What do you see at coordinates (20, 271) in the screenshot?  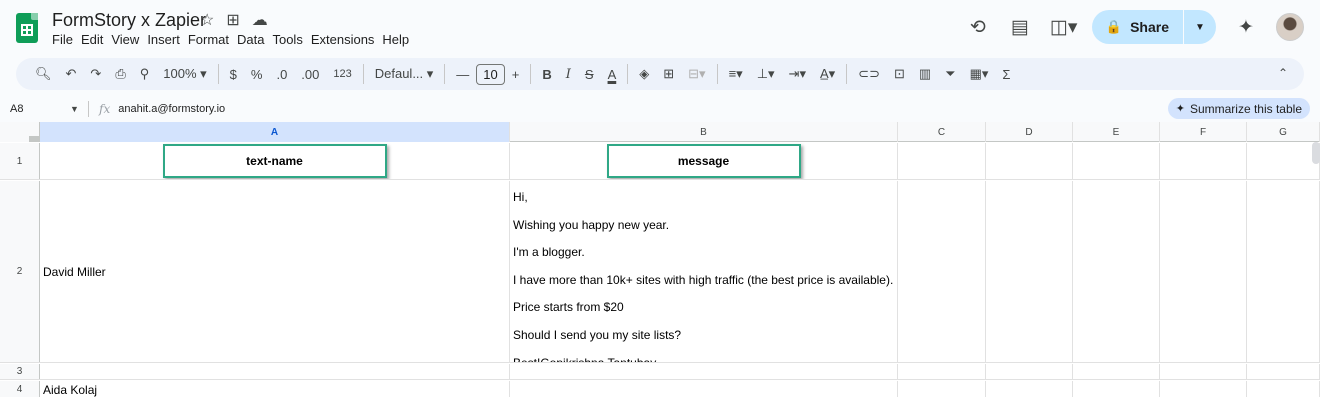 I see `row-header: 2` at bounding box center [20, 271].